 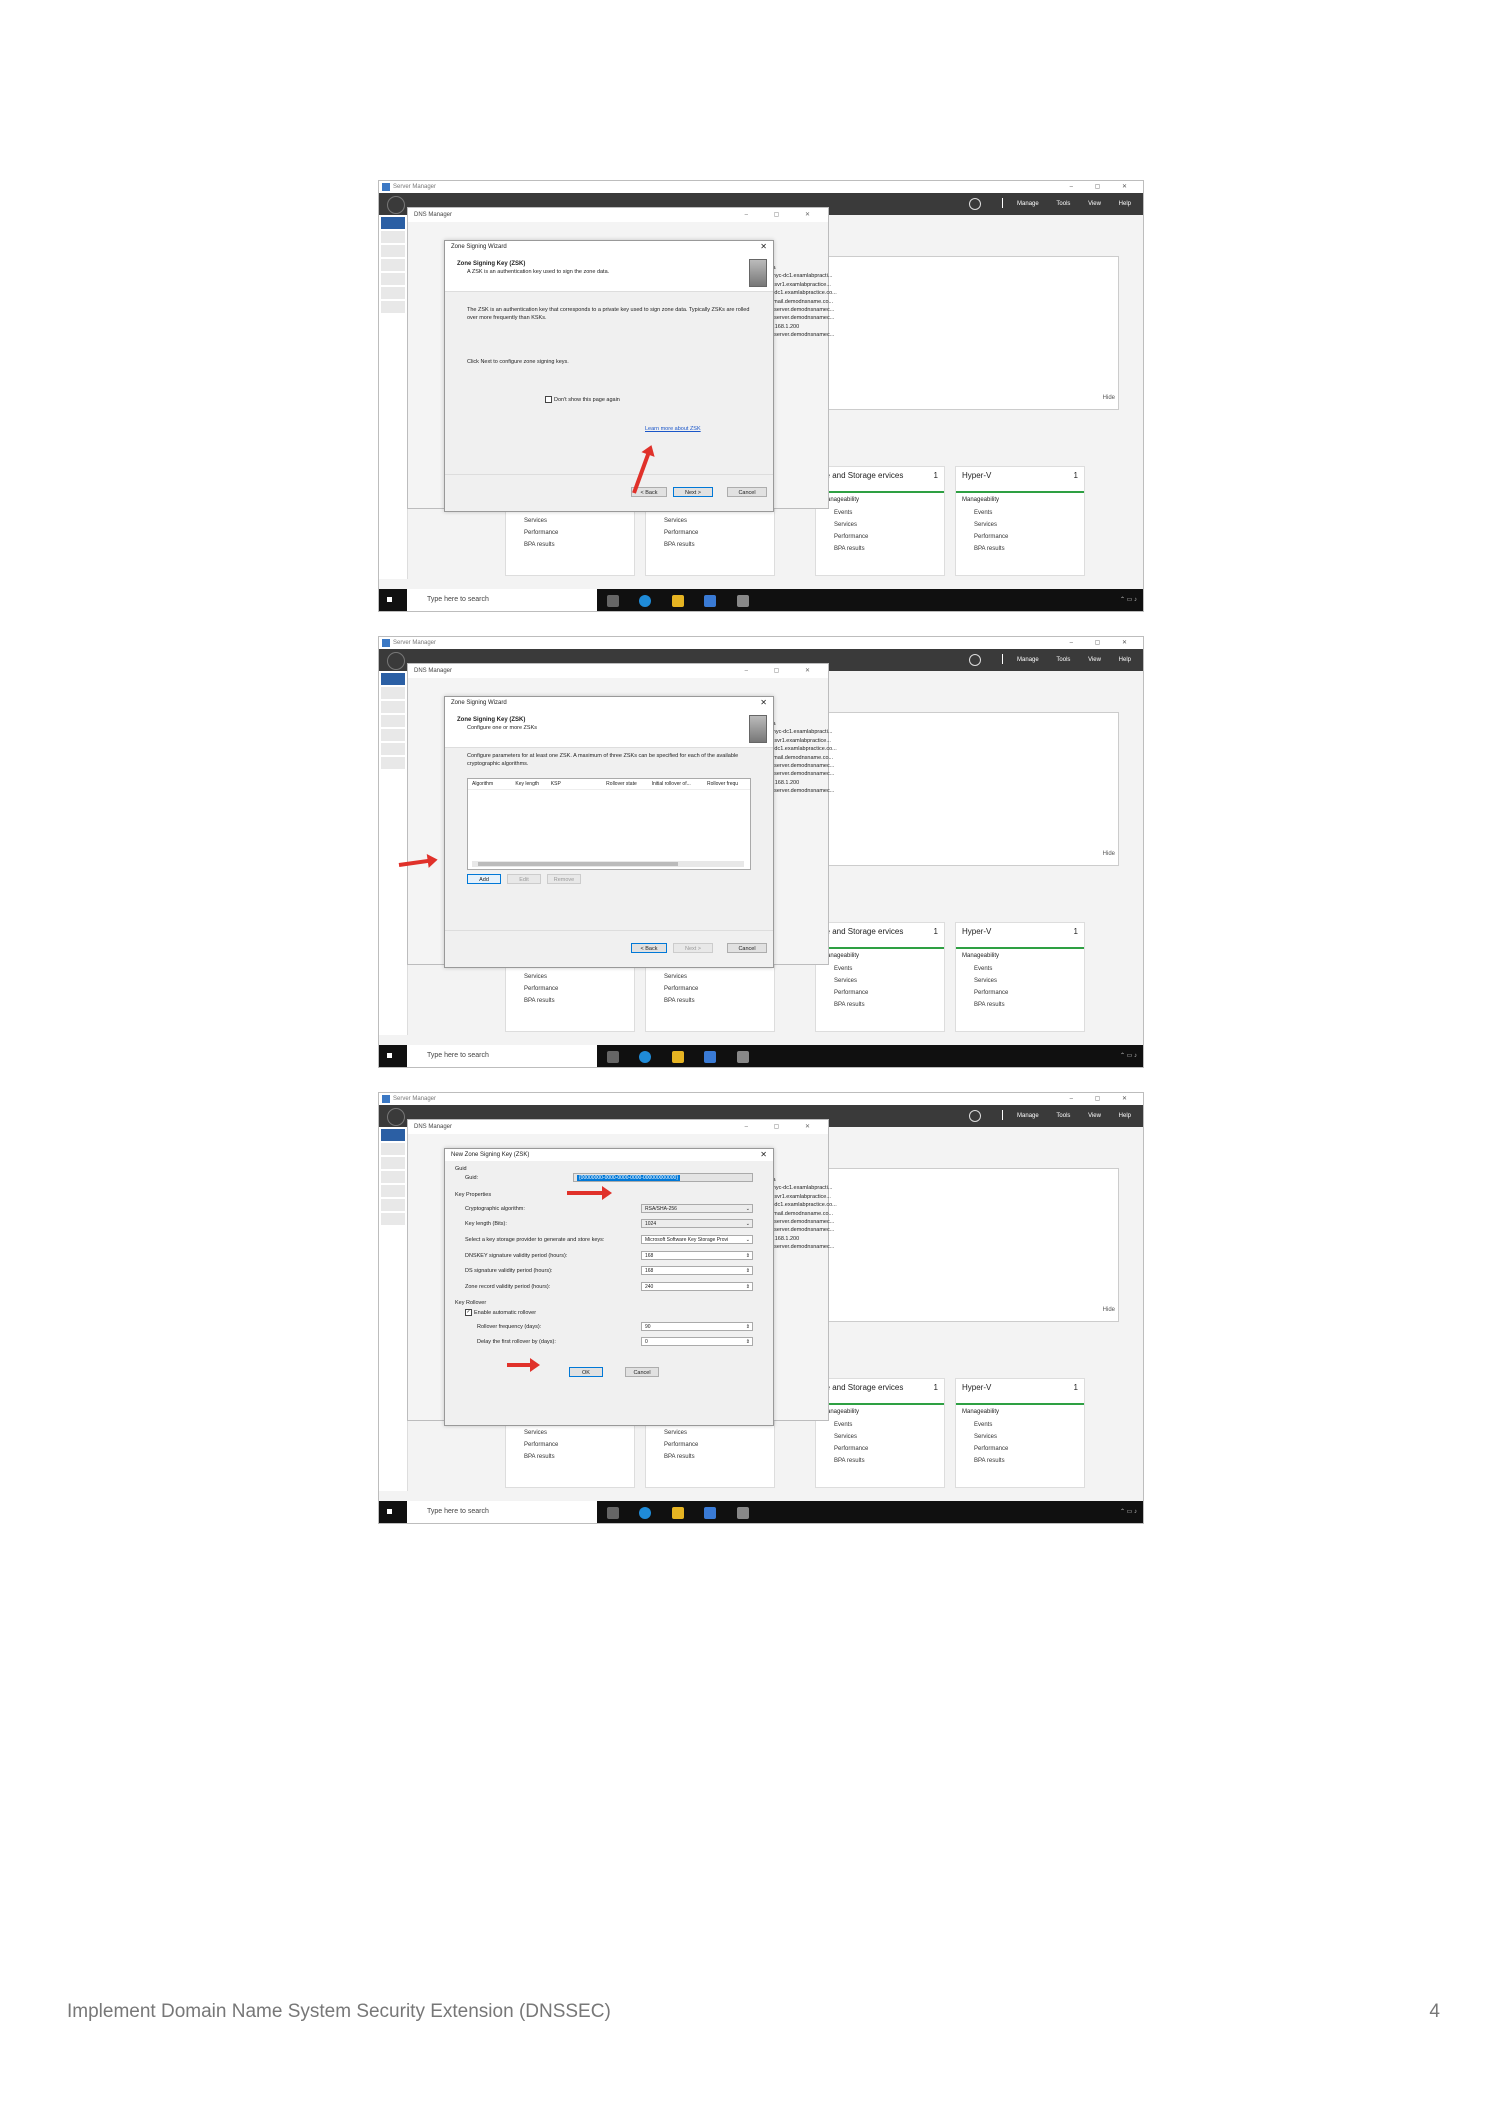 What do you see at coordinates (1063, 204) in the screenshot?
I see `menu-tools: Tools` at bounding box center [1063, 204].